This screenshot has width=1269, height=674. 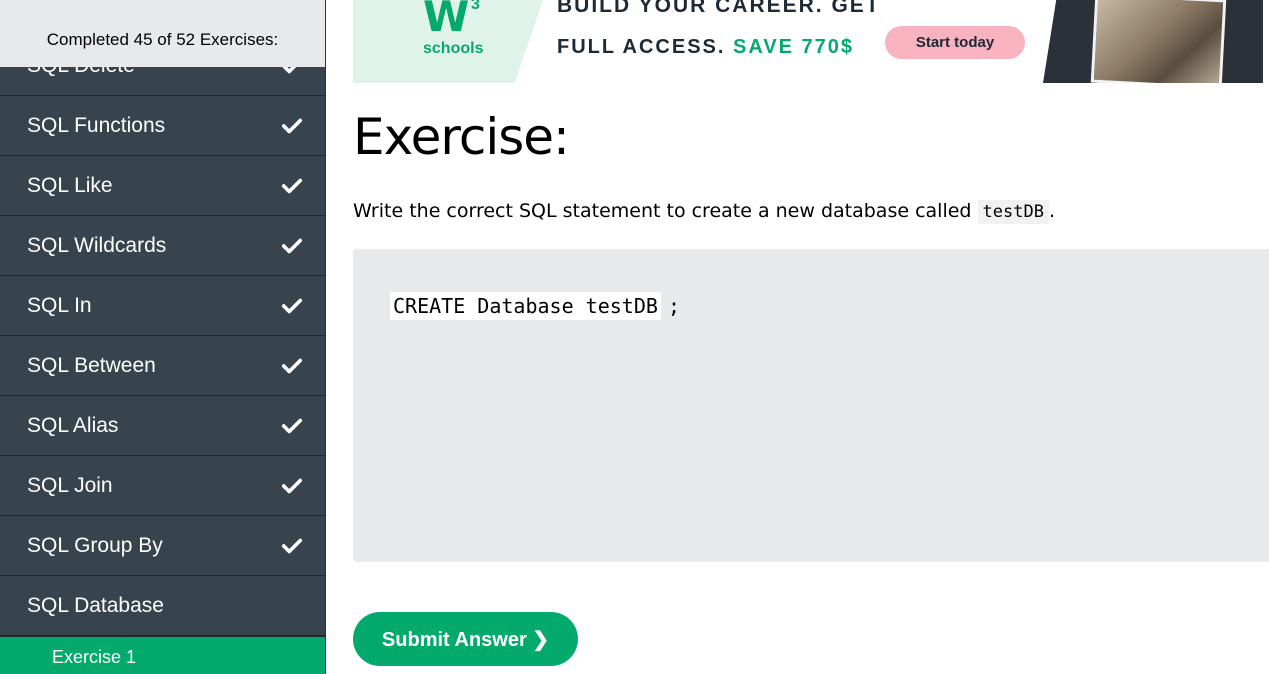 What do you see at coordinates (453, 48) in the screenshot?
I see `w3schools-logo-text: schools` at bounding box center [453, 48].